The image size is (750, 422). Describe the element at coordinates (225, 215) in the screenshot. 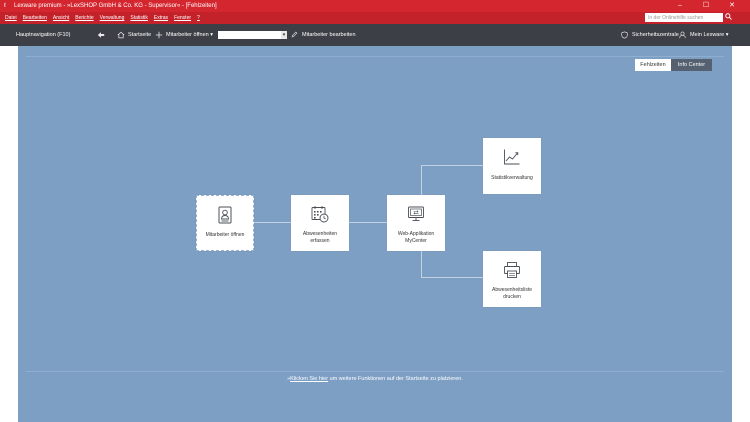

I see `employee-card-icon` at that location.